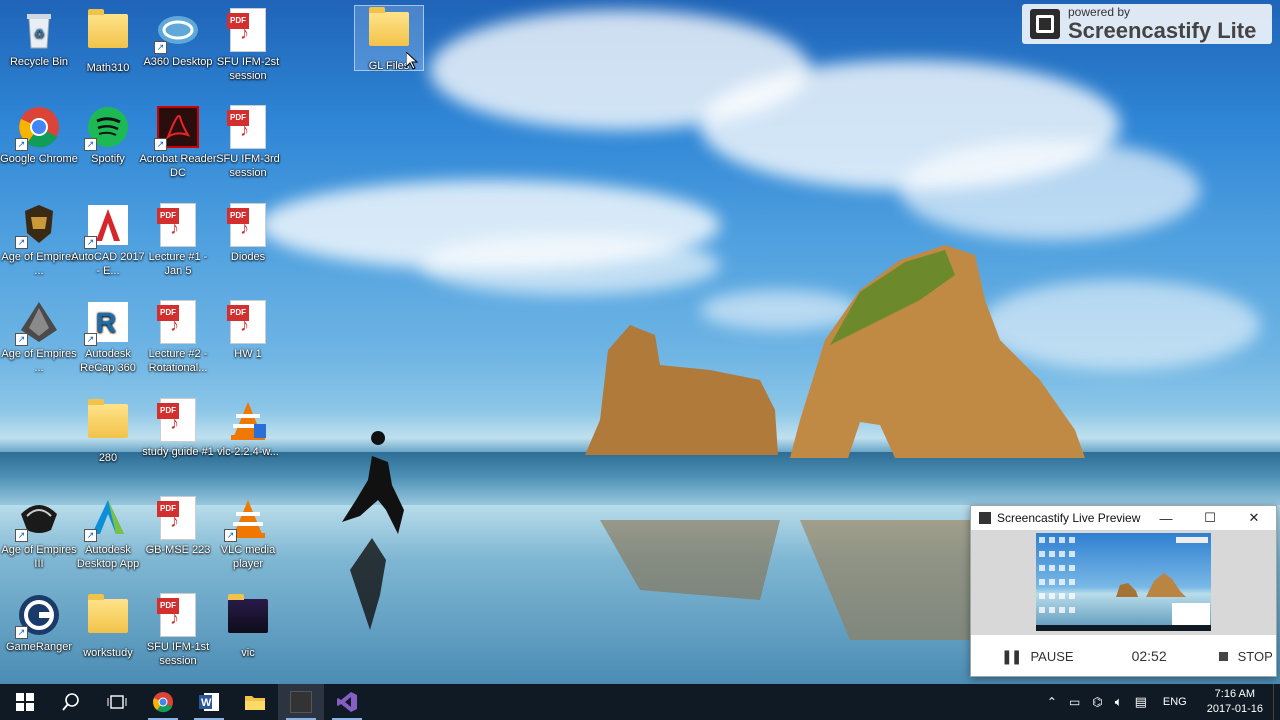  Describe the element at coordinates (117, 702) in the screenshot. I see `task-view-button` at that location.